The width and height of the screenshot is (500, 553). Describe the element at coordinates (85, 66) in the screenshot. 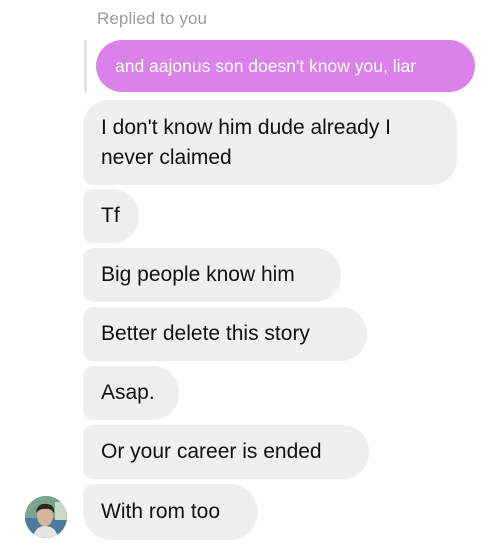

I see `reply-indicator-line` at that location.